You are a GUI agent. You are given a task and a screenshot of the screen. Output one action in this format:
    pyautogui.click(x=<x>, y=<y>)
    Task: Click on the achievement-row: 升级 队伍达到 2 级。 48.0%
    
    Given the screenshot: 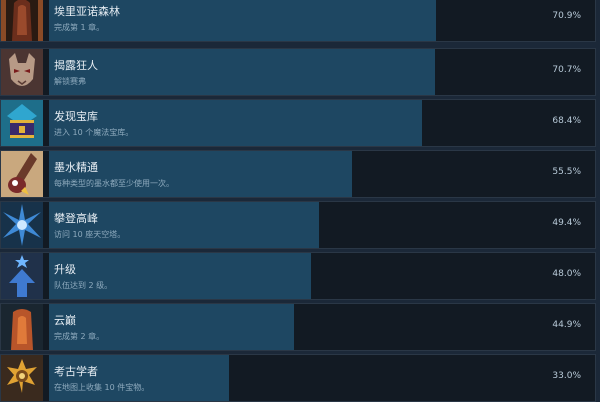 What is the action you would take?
    pyautogui.click(x=298, y=276)
    